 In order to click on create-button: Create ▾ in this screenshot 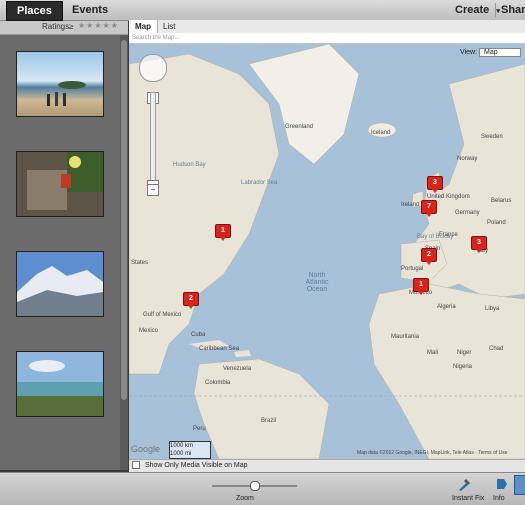, I will do `click(477, 10)`.